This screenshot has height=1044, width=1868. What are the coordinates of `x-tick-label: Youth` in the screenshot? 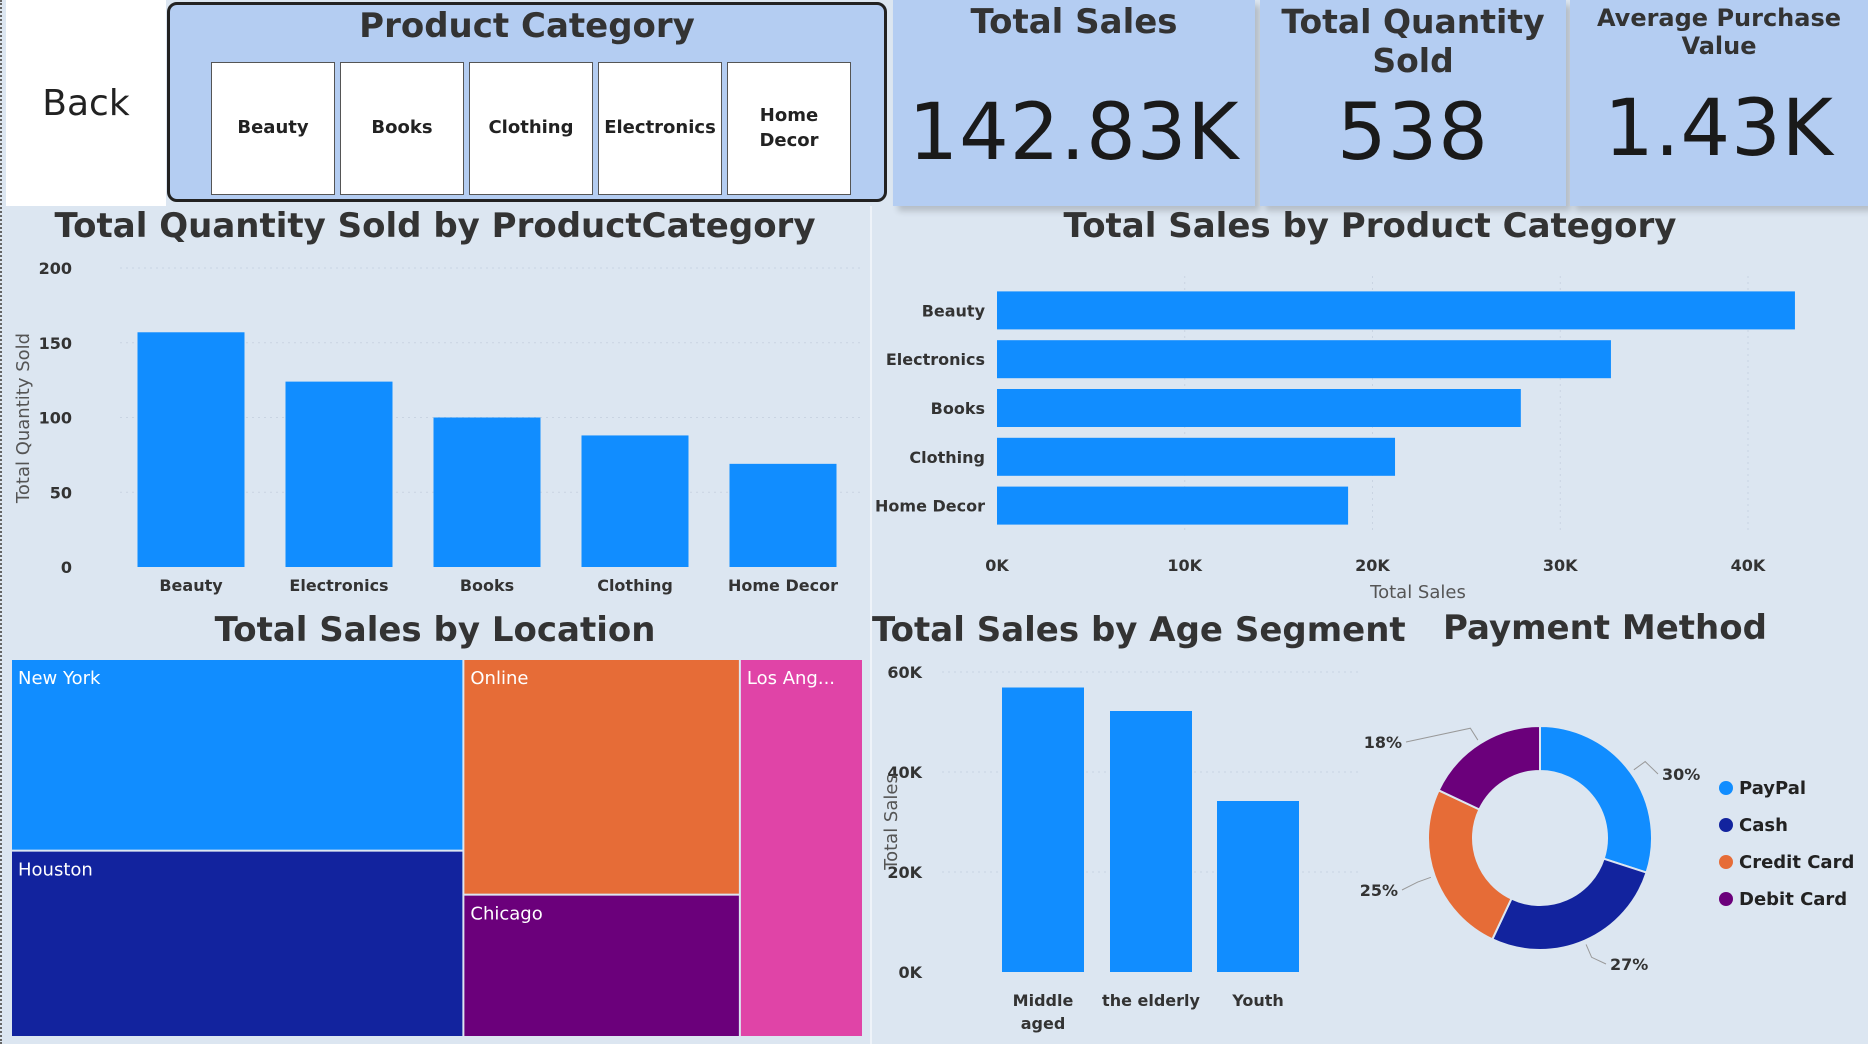 It's located at (1257, 1000).